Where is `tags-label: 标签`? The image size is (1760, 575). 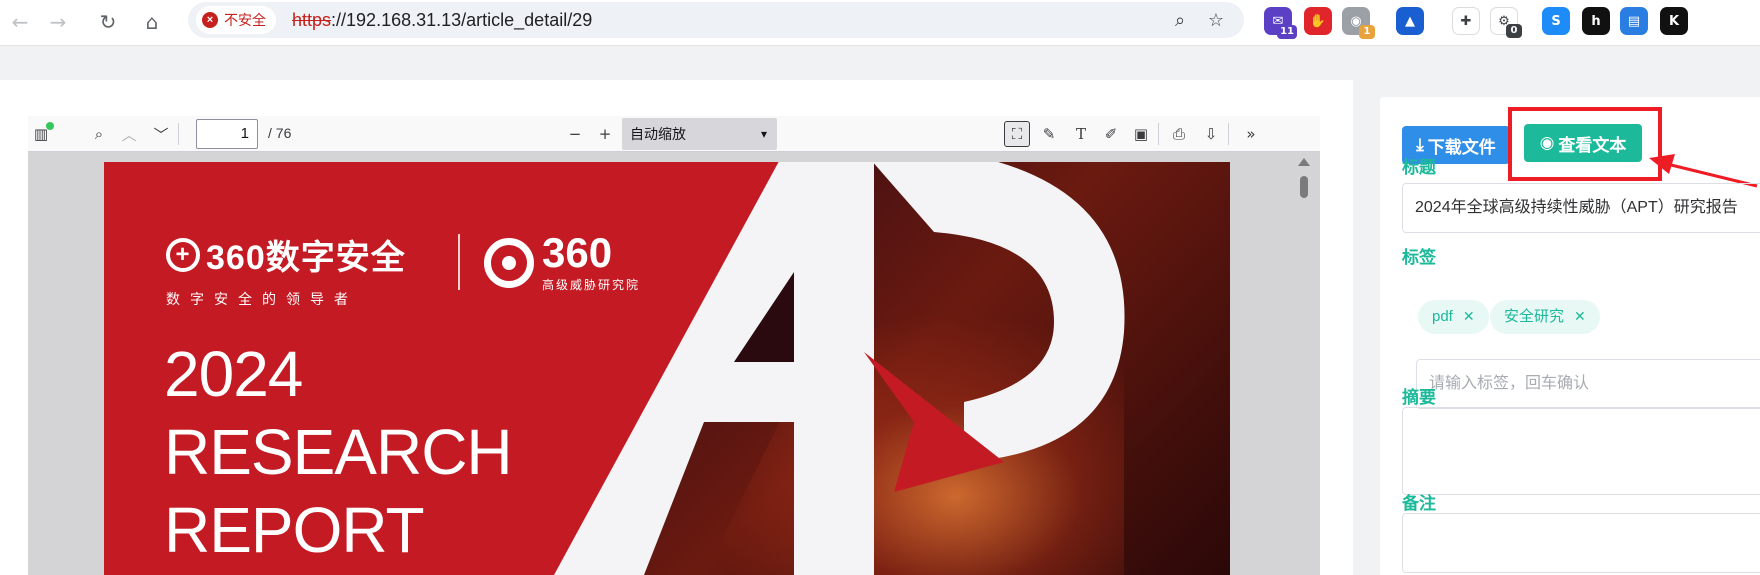
tags-label: 标签 is located at coordinates (1419, 257).